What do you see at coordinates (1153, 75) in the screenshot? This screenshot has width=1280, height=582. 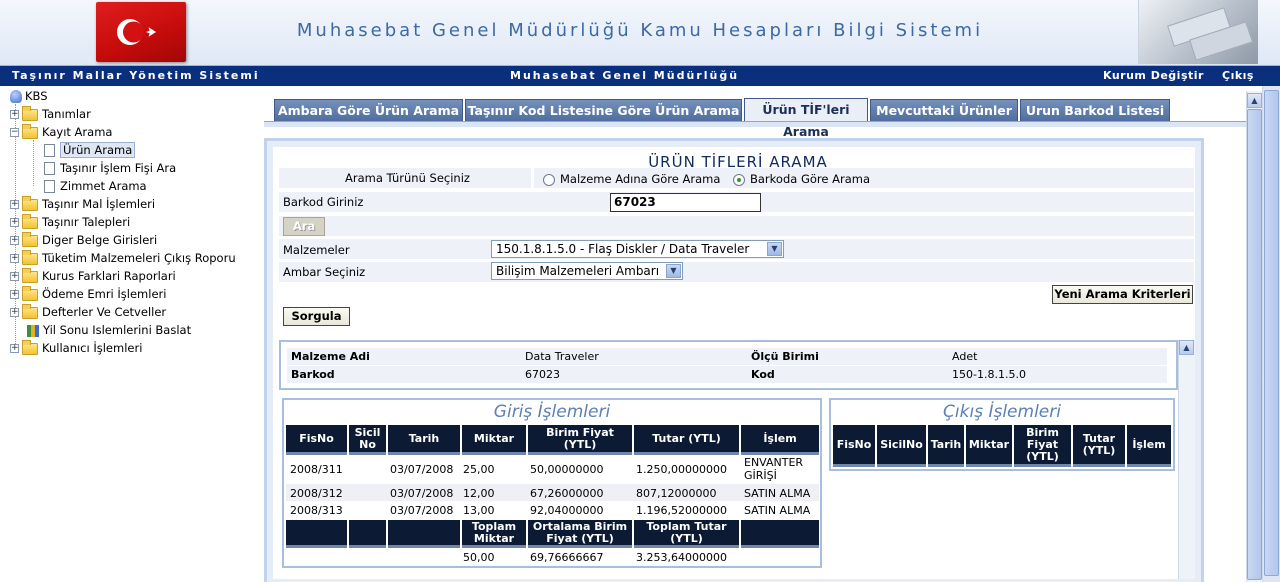 I see `kurum-degistir-link: Kurum Değiştir` at bounding box center [1153, 75].